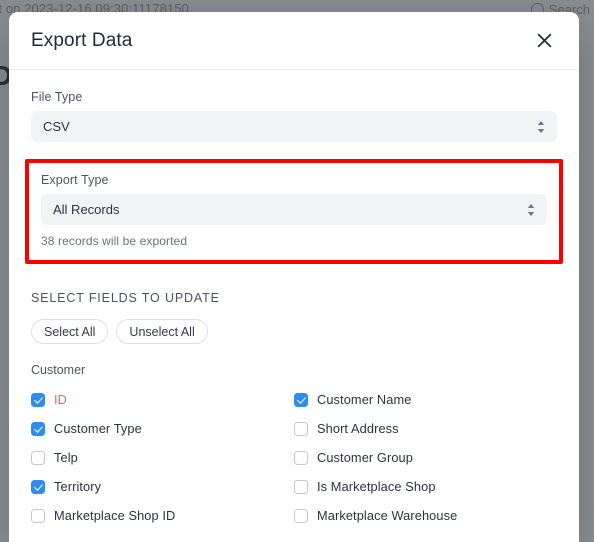  Describe the element at coordinates (387, 515) in the screenshot. I see `field-checkbox-label: Marketplace Warehouse` at that location.